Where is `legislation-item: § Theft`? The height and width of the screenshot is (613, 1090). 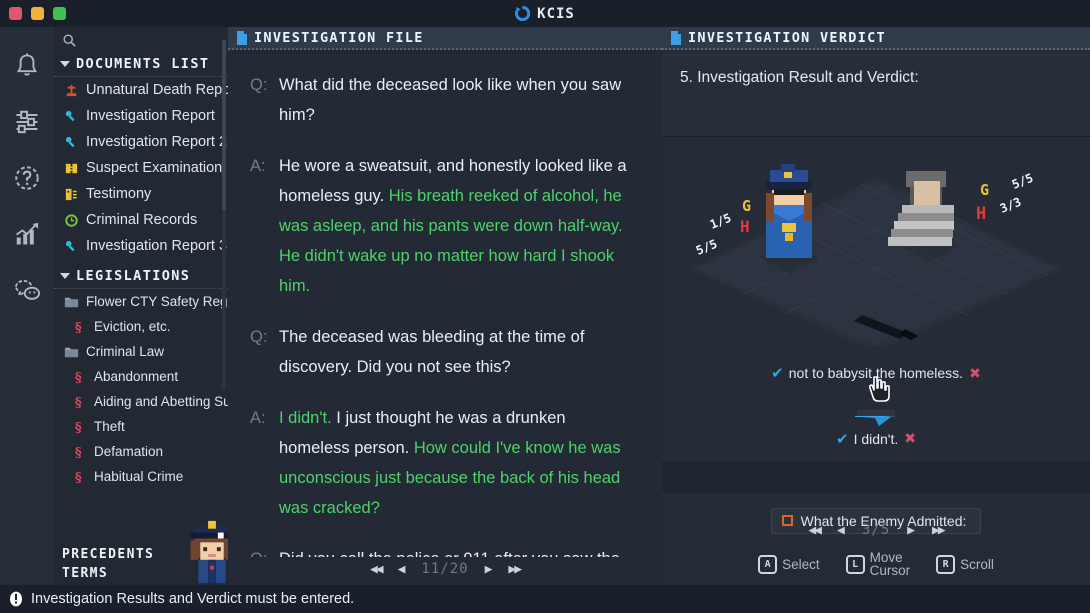
legislation-item: § Theft is located at coordinates (141, 426).